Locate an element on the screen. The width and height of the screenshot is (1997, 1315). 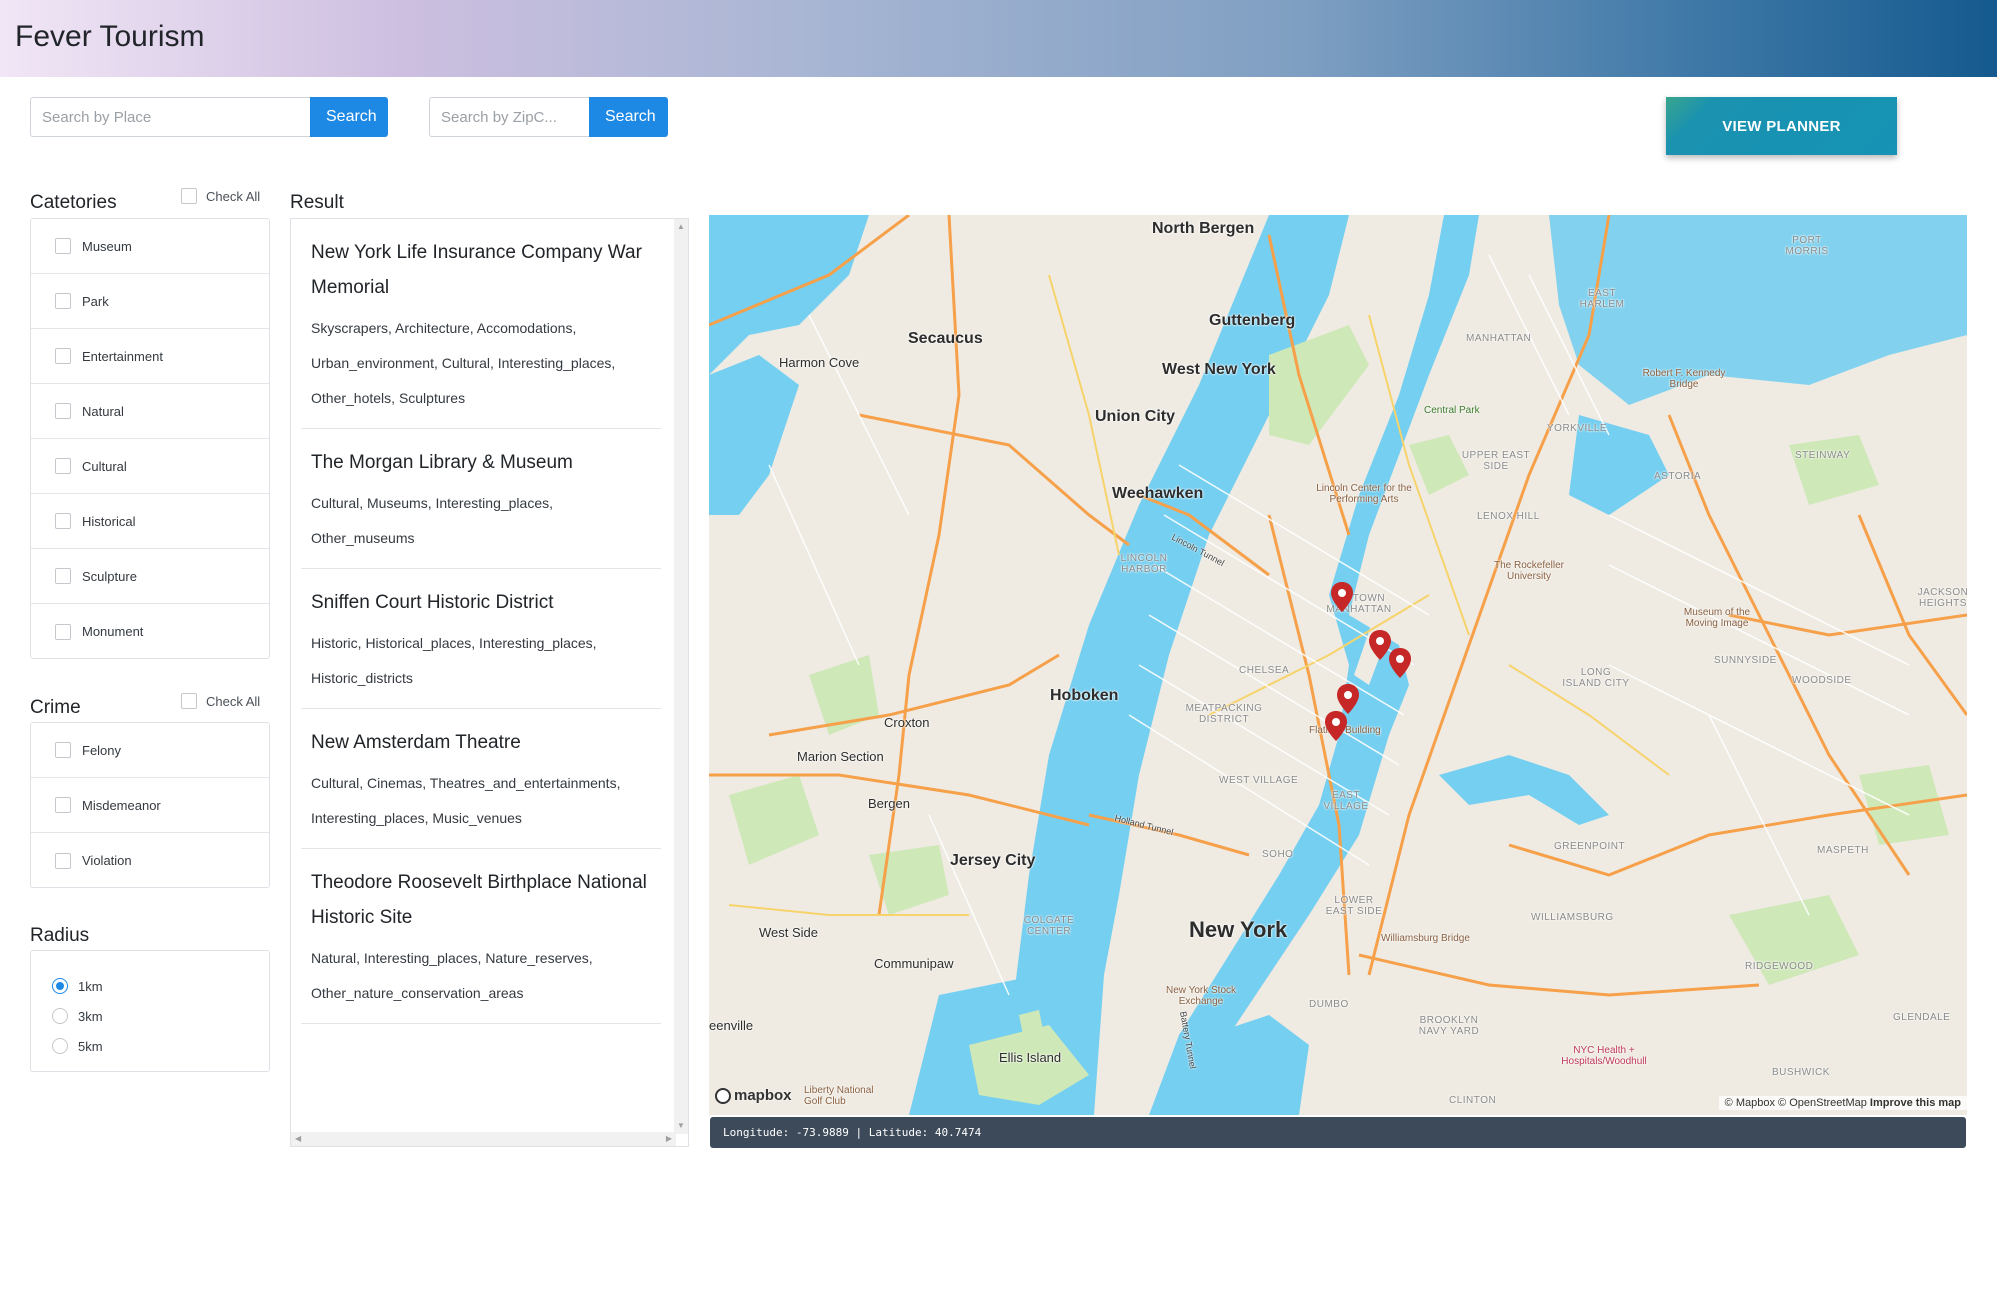
scroll-right-icon: ▶ is located at coordinates (669, 1139).